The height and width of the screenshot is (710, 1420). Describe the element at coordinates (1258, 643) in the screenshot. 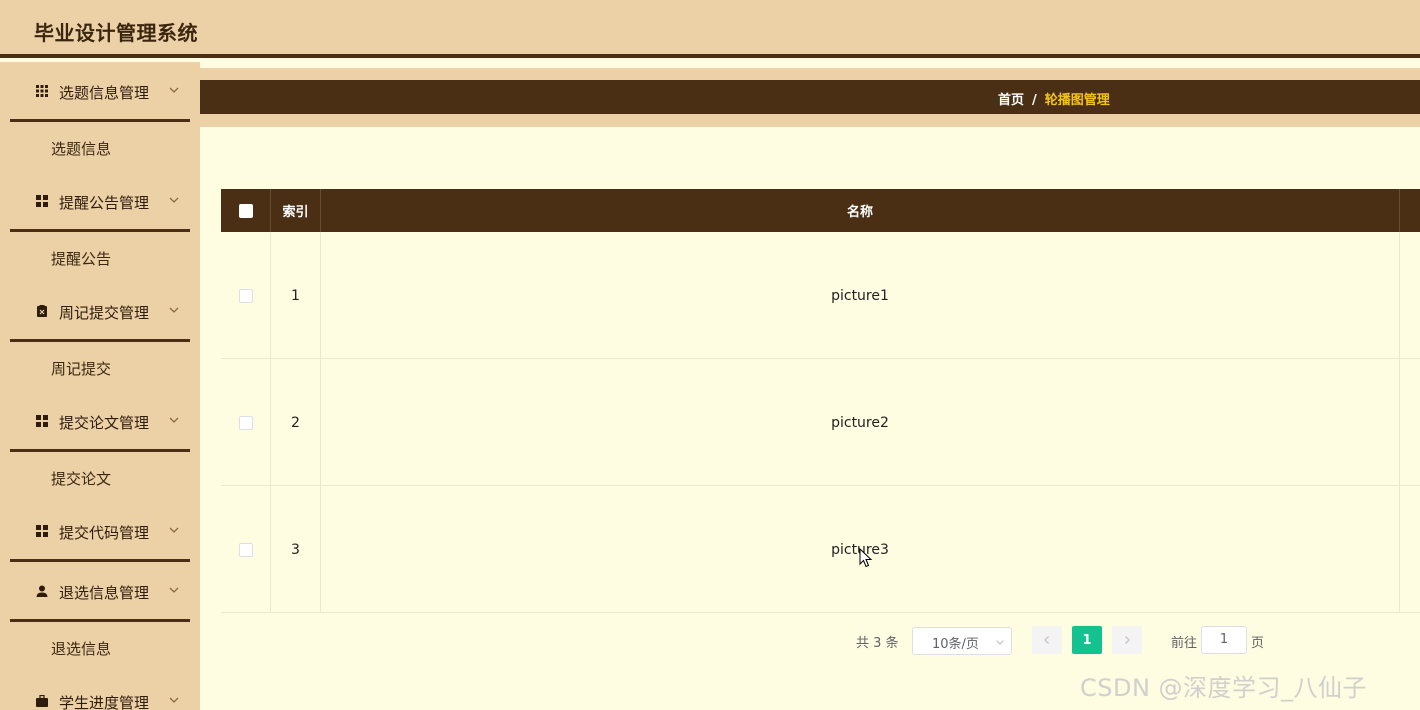

I see `goto-suffix: 页` at that location.